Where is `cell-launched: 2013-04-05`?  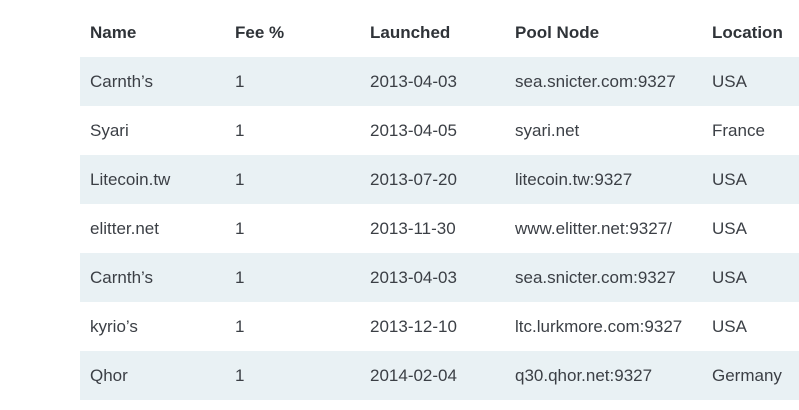
cell-launched: 2013-04-05 is located at coordinates (413, 130).